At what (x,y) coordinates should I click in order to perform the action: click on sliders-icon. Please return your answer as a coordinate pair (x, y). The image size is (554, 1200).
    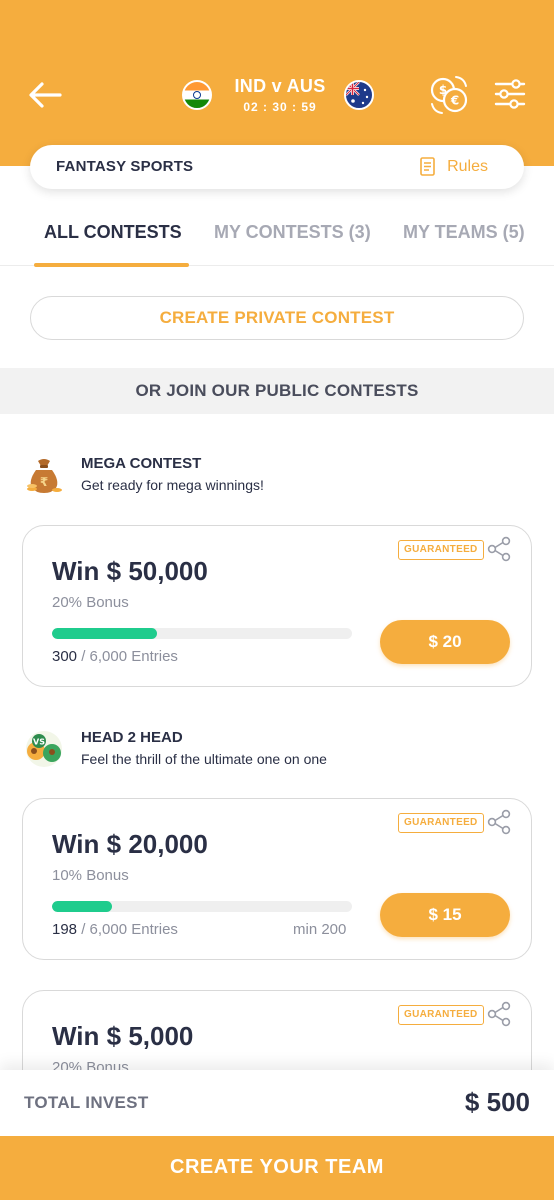
    Looking at the image, I should click on (510, 94).